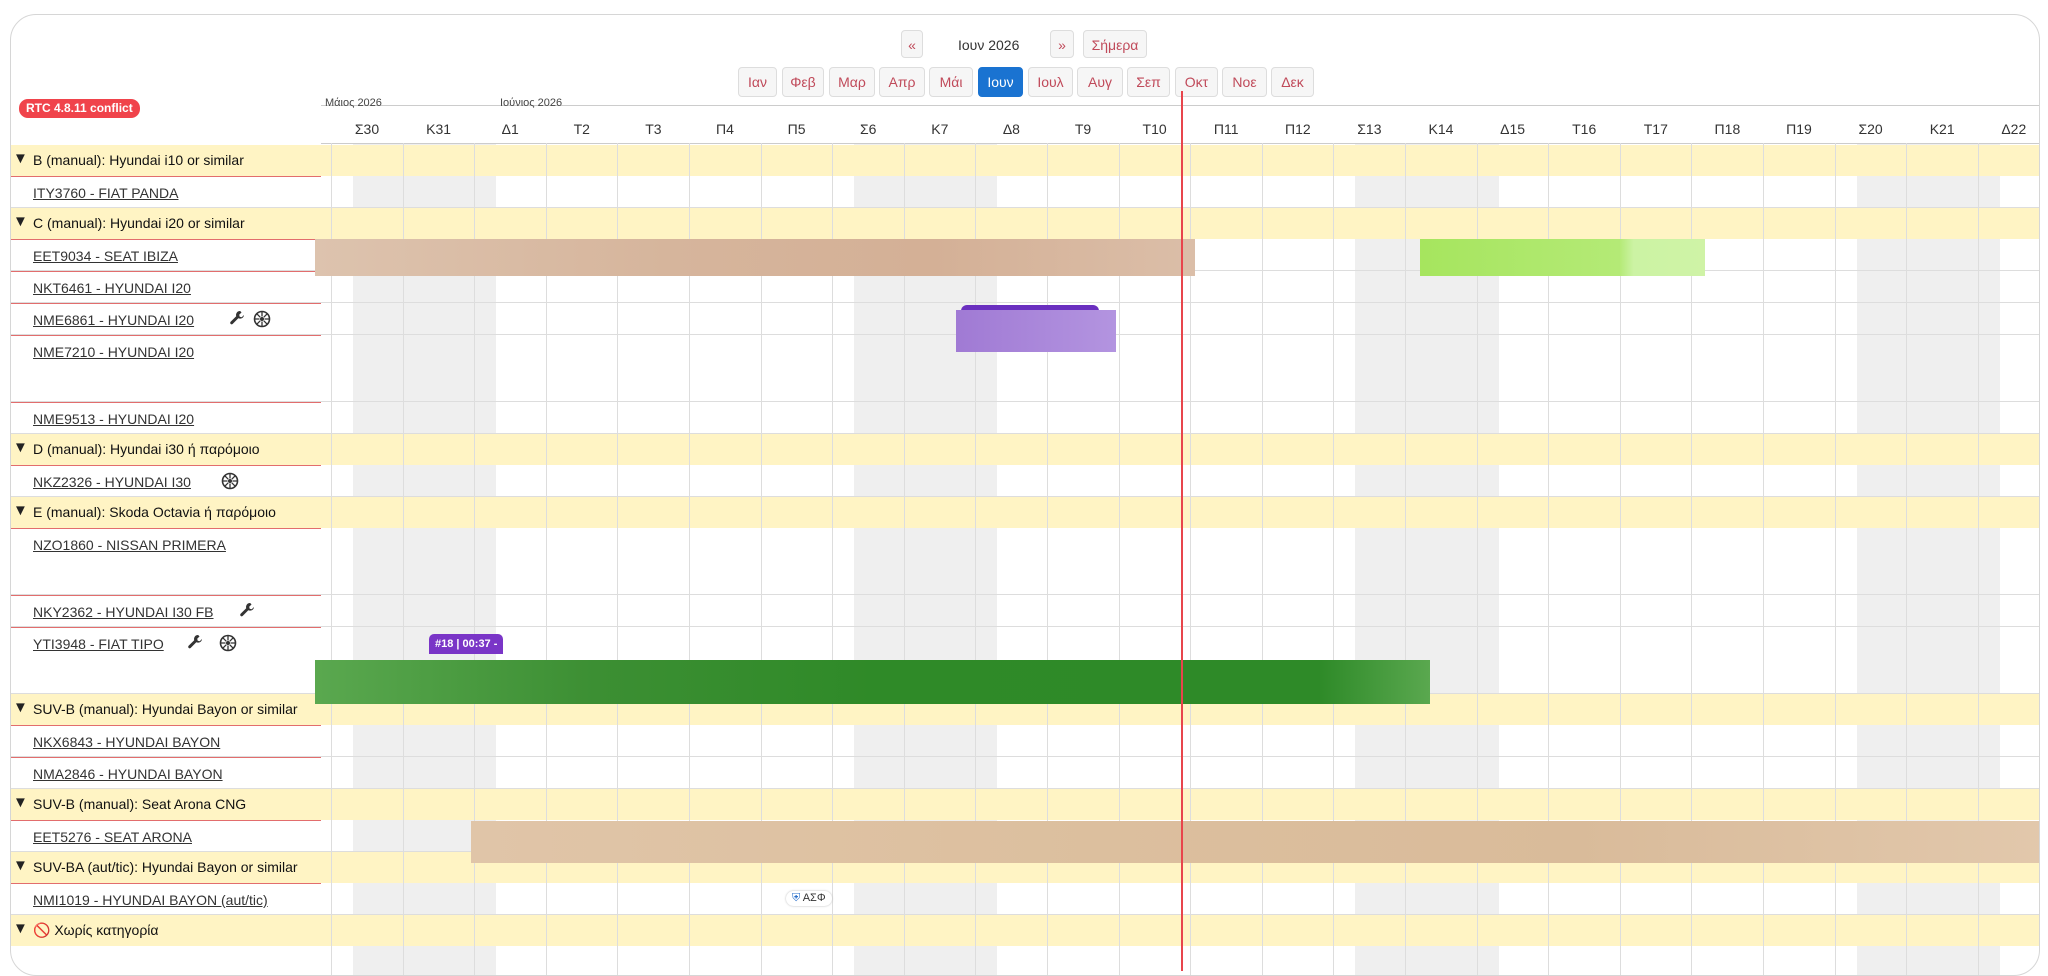 This screenshot has width=2048, height=976. Describe the element at coordinates (1115, 44) in the screenshot. I see `today-button: Σήμερα` at that location.